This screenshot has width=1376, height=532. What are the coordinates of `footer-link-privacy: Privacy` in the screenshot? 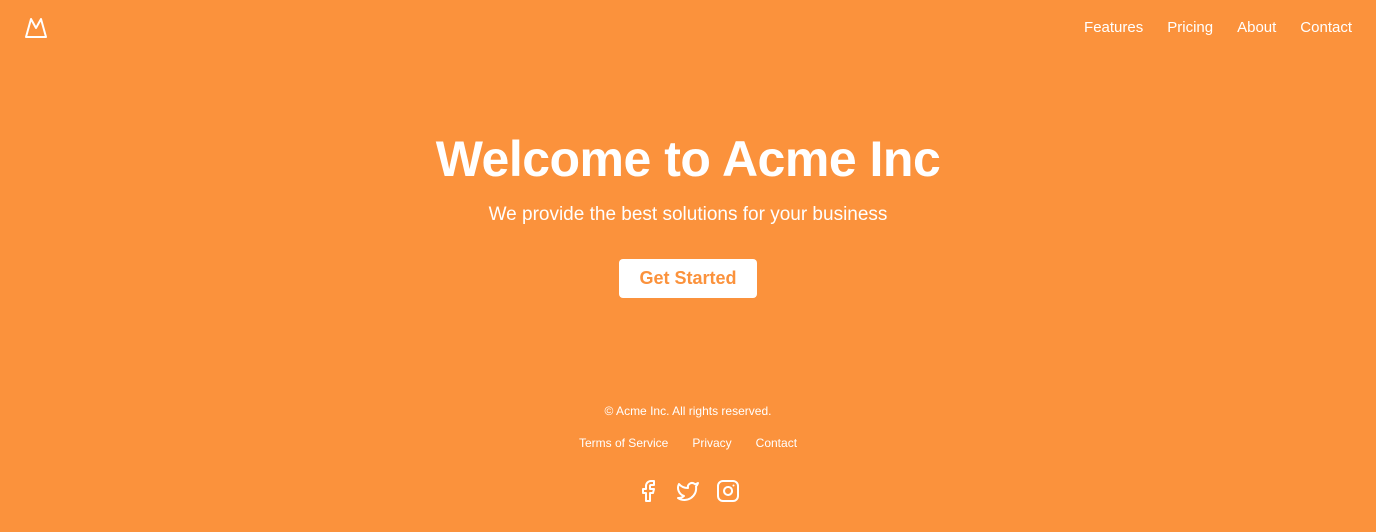 It's located at (711, 443).